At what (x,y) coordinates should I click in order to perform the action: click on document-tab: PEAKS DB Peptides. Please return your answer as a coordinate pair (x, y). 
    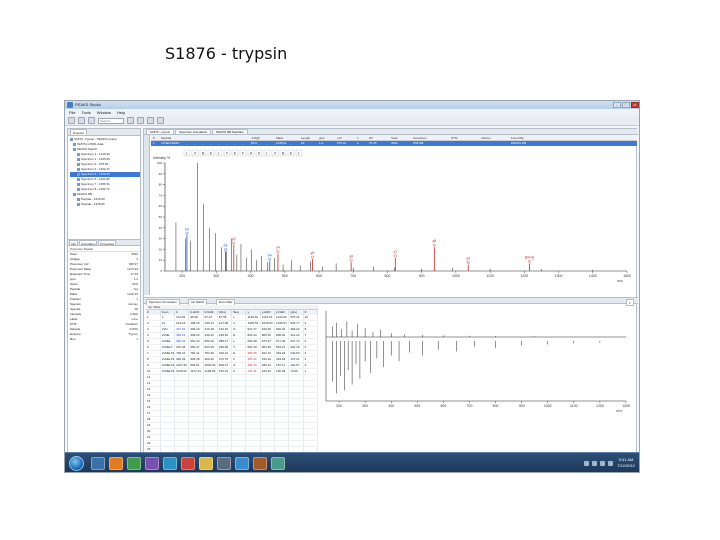
    Looking at the image, I should click on (230, 131).